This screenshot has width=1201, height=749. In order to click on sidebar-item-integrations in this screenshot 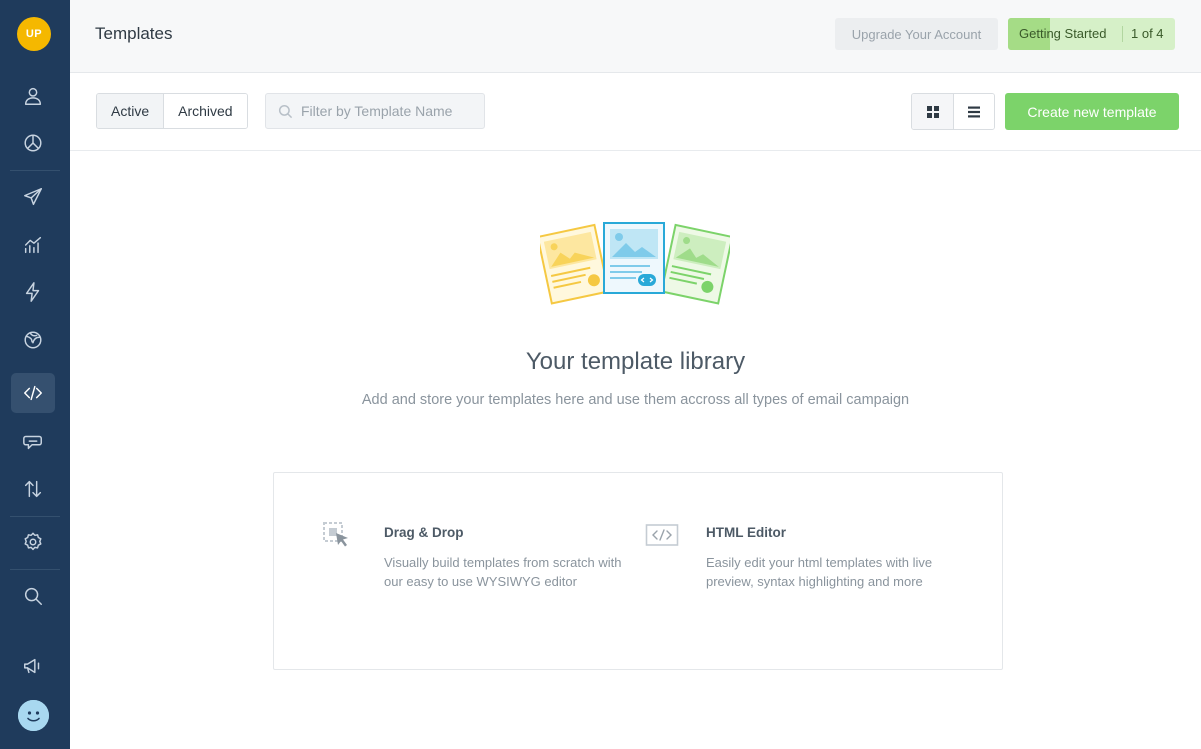, I will do `click(33, 489)`.